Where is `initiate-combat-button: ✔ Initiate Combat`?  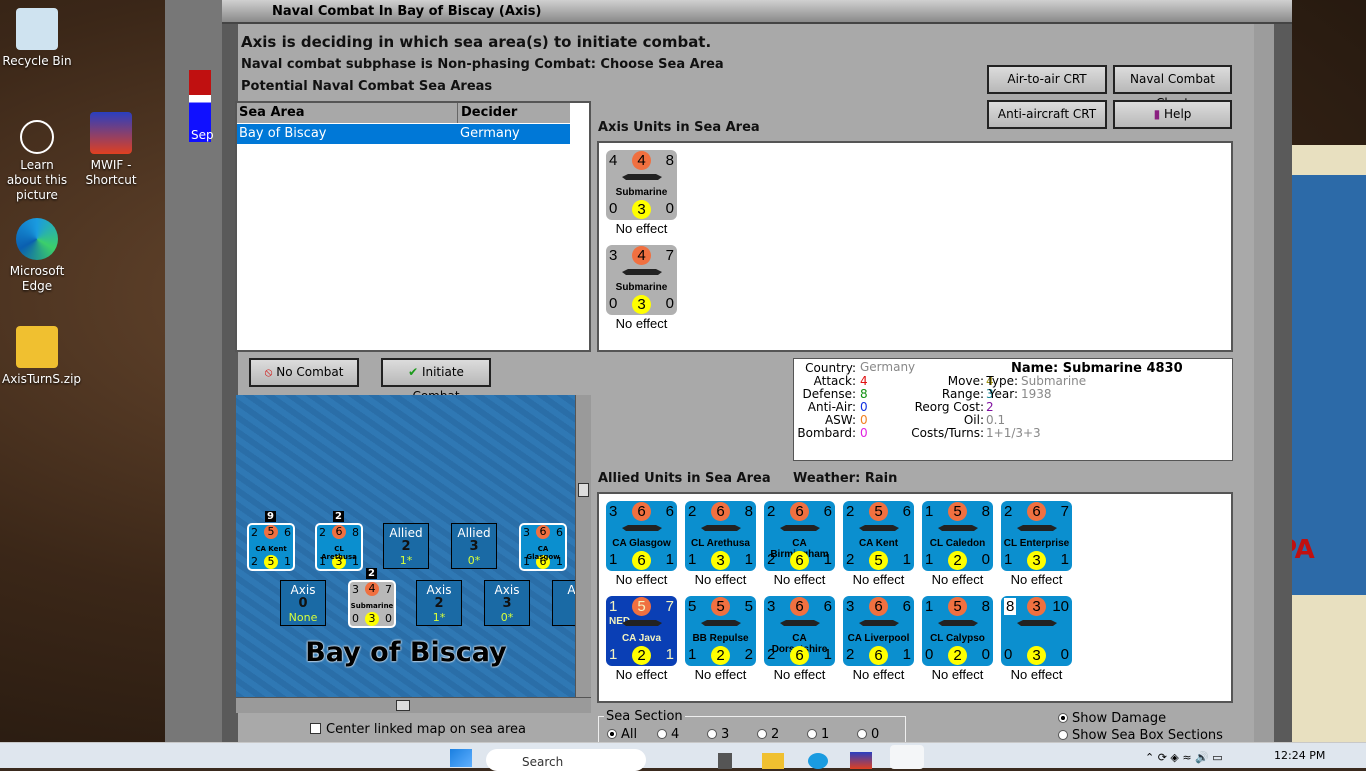
initiate-combat-button: ✔ Initiate Combat is located at coordinates (436, 380).